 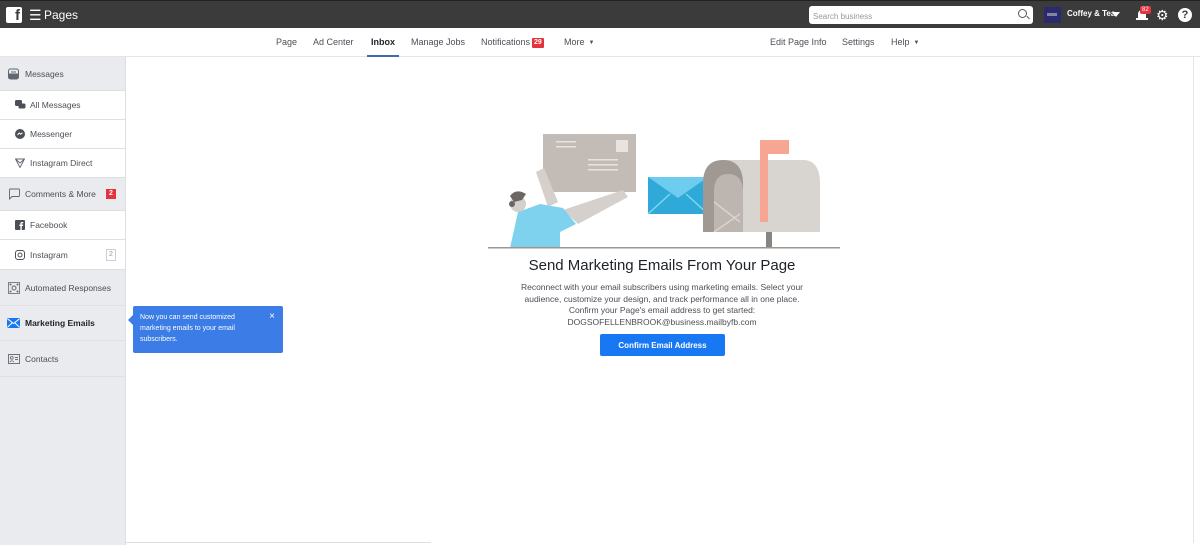 I want to click on tab-settings: Settings, so click(x=858, y=42).